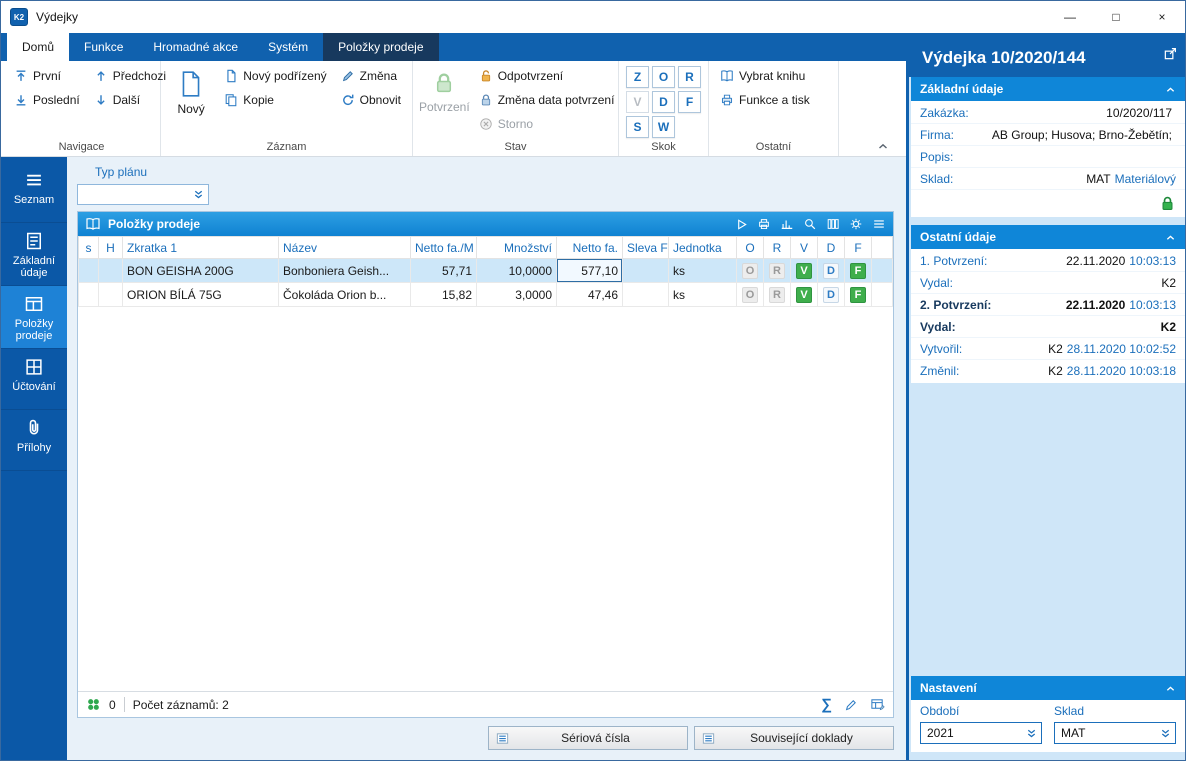 The image size is (1186, 761). Describe the element at coordinates (787, 224) in the screenshot. I see `chart-icon` at that location.